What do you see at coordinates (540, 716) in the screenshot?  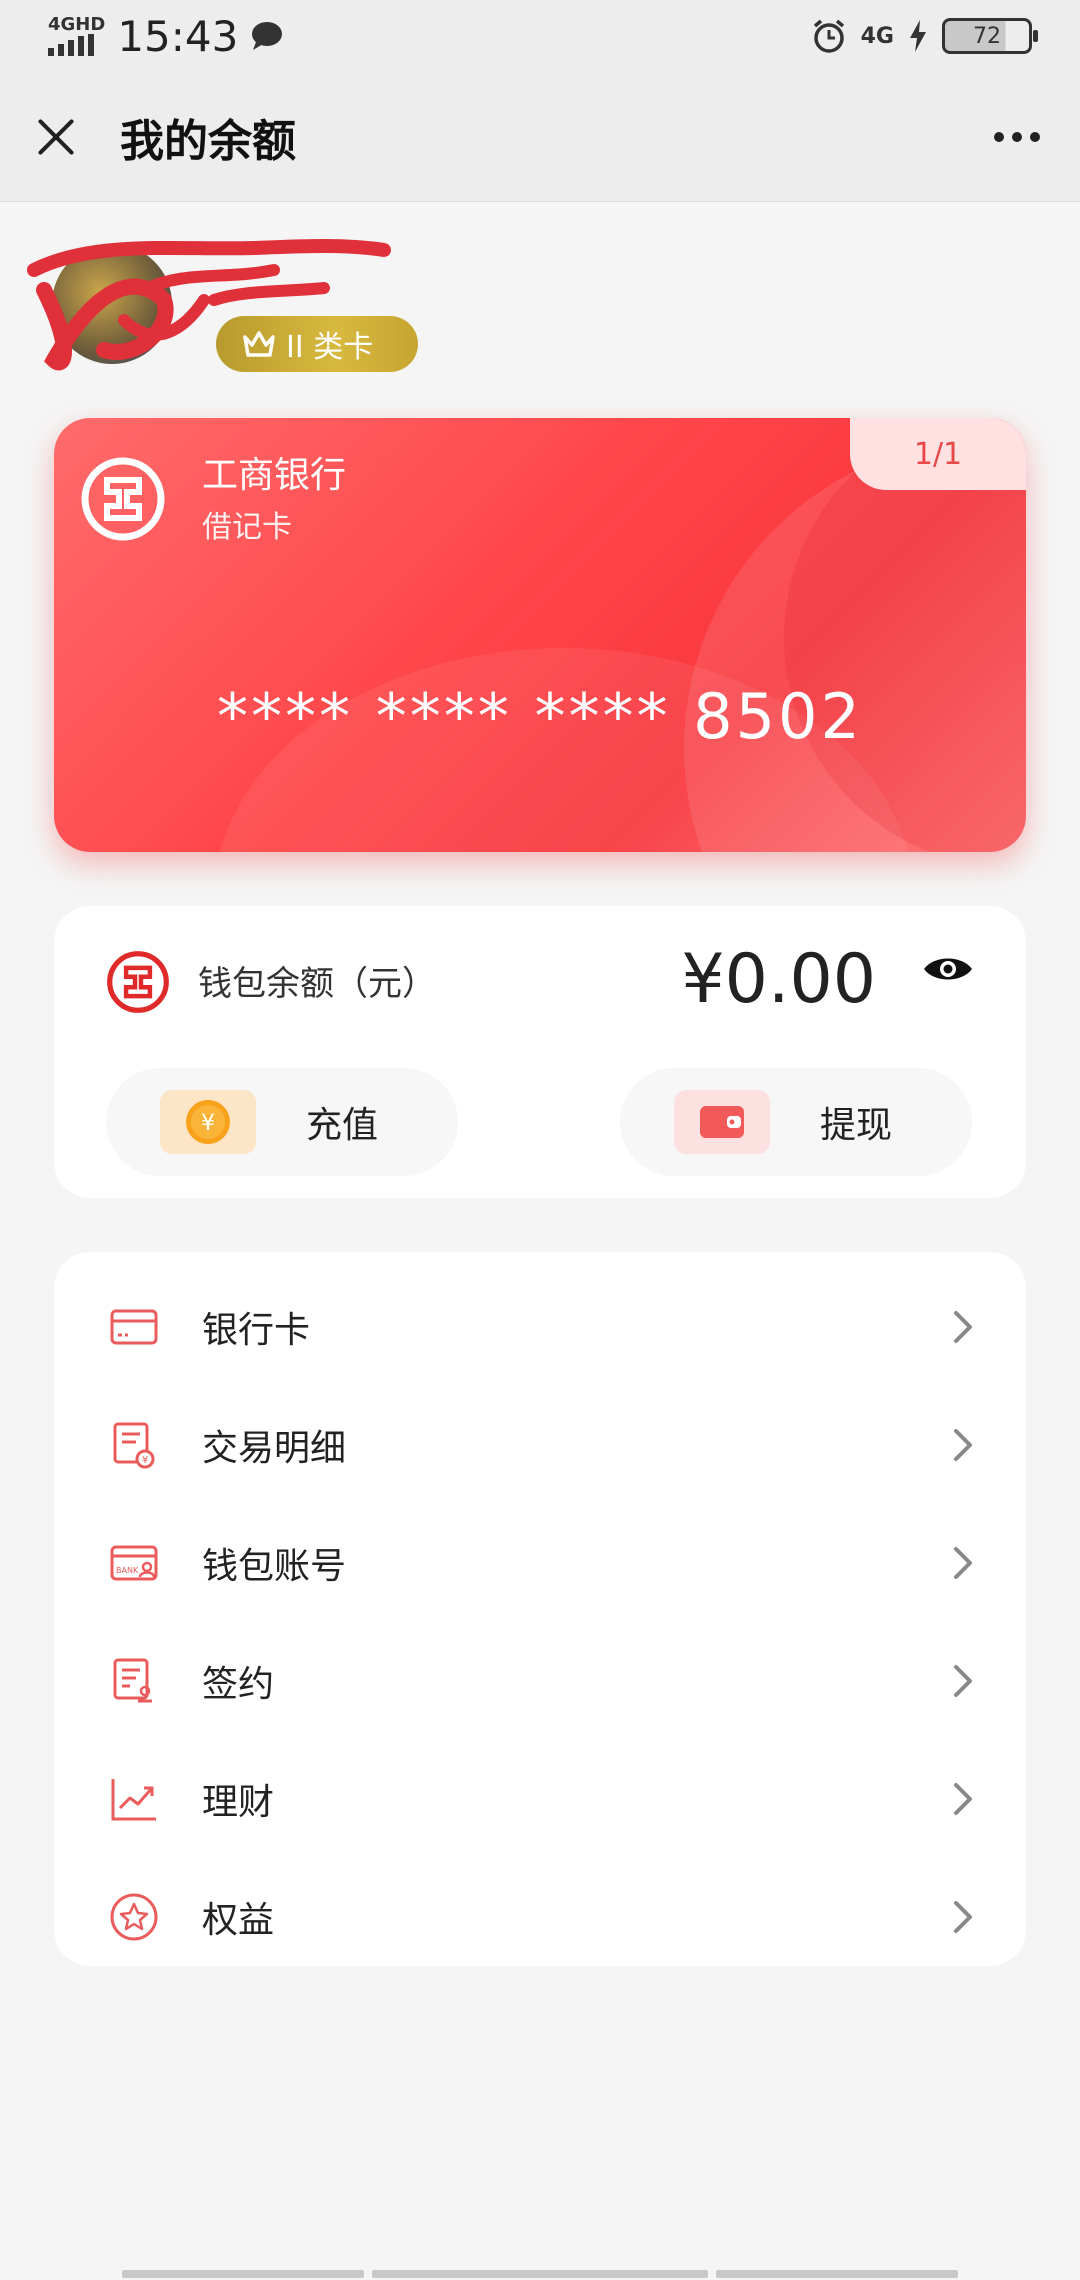 I see `card-number: **** **** **** 8502` at bounding box center [540, 716].